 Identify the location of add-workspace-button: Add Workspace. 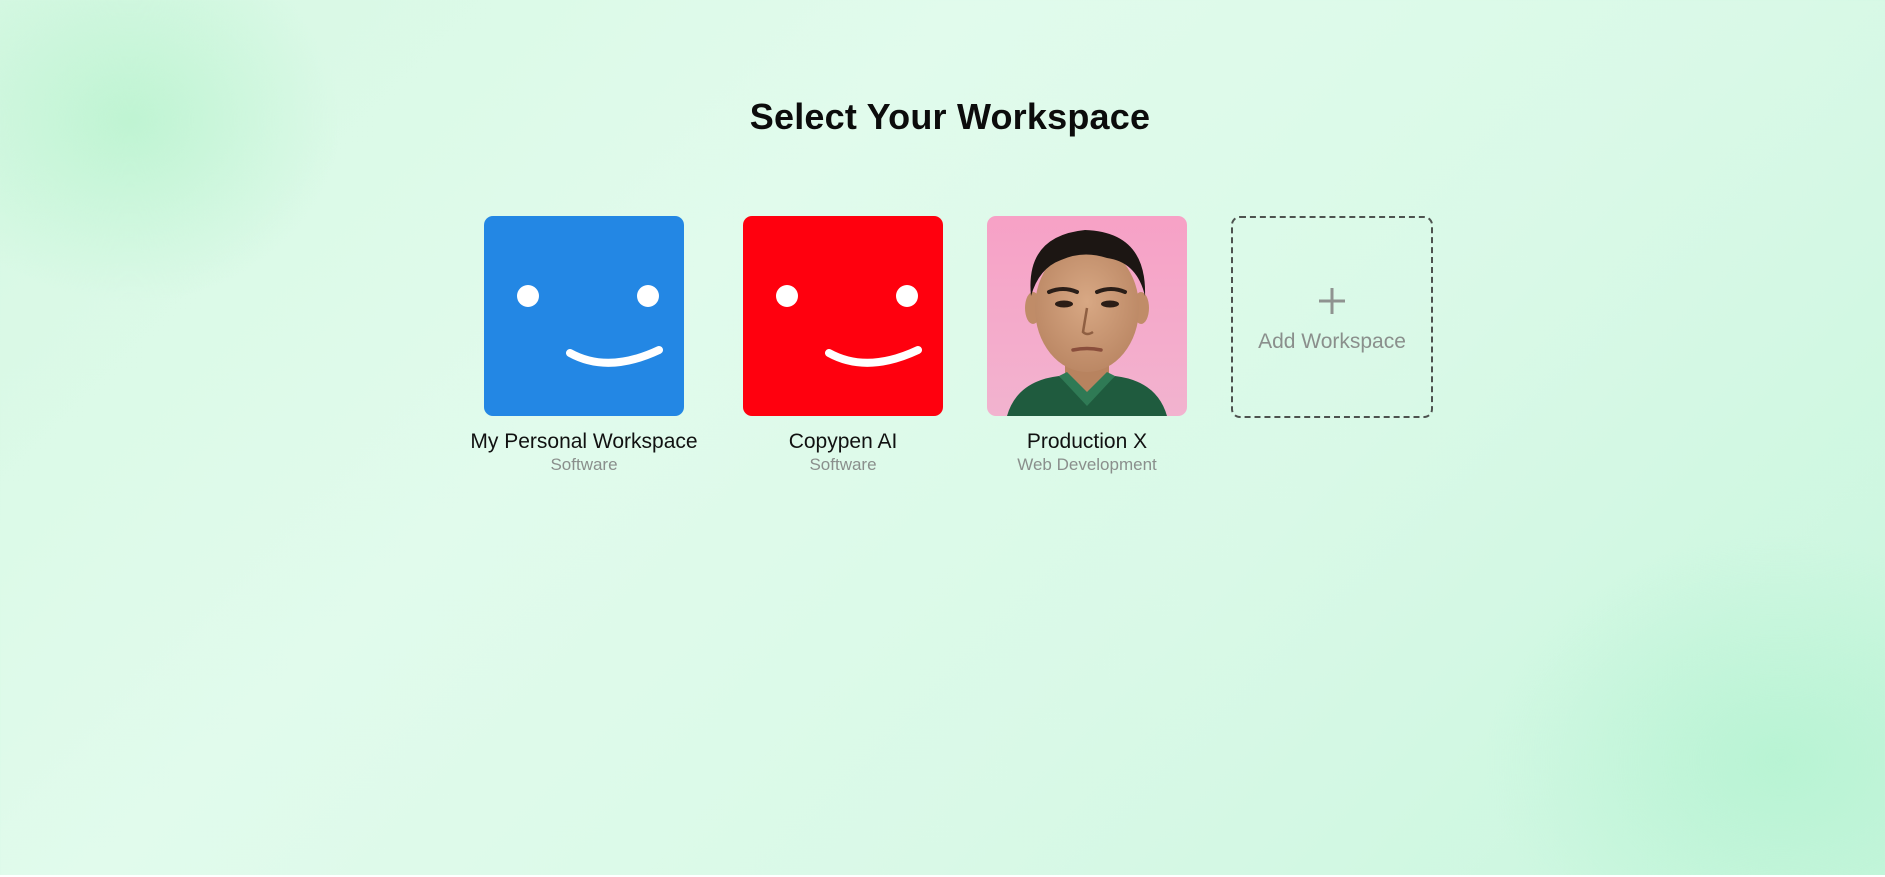
(1332, 317).